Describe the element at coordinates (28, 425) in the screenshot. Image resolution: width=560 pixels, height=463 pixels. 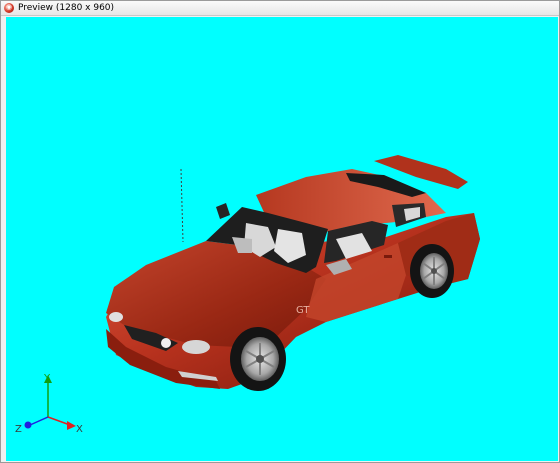
I see `z-axis-arrow-icon` at that location.